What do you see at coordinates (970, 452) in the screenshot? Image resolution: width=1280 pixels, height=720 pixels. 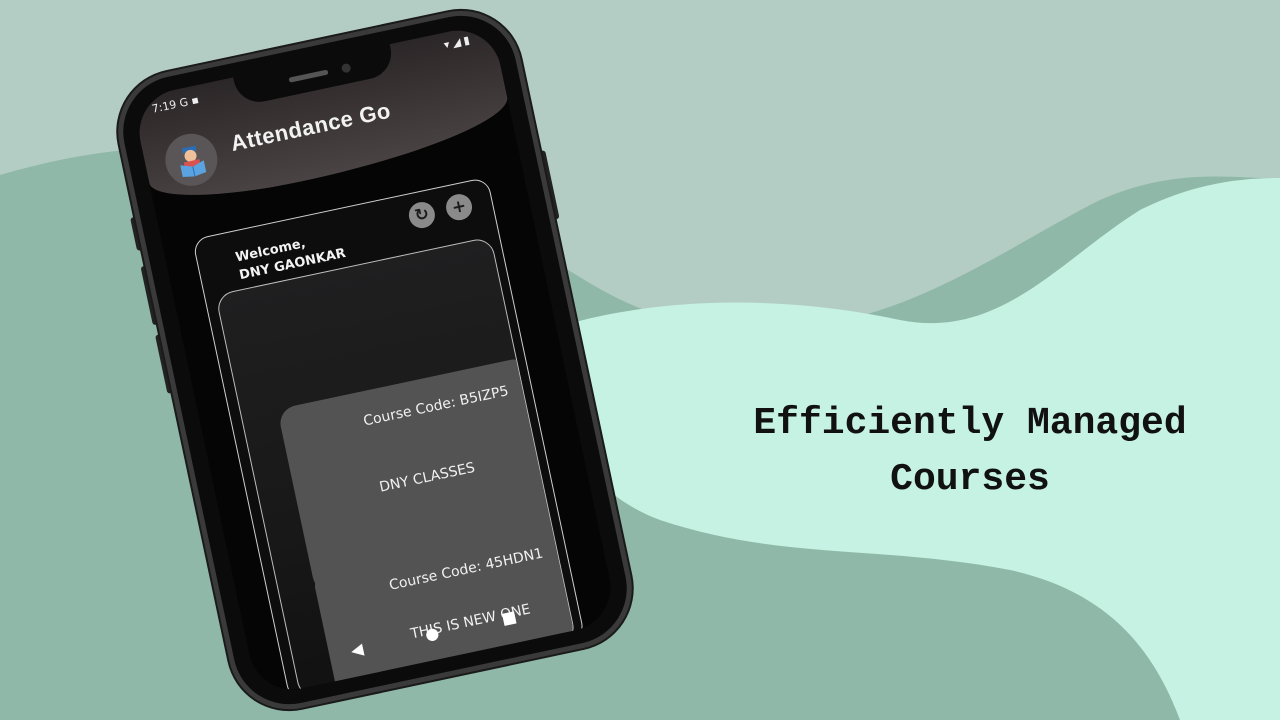 I see `tagline: Efficiently Managed Courses` at bounding box center [970, 452].